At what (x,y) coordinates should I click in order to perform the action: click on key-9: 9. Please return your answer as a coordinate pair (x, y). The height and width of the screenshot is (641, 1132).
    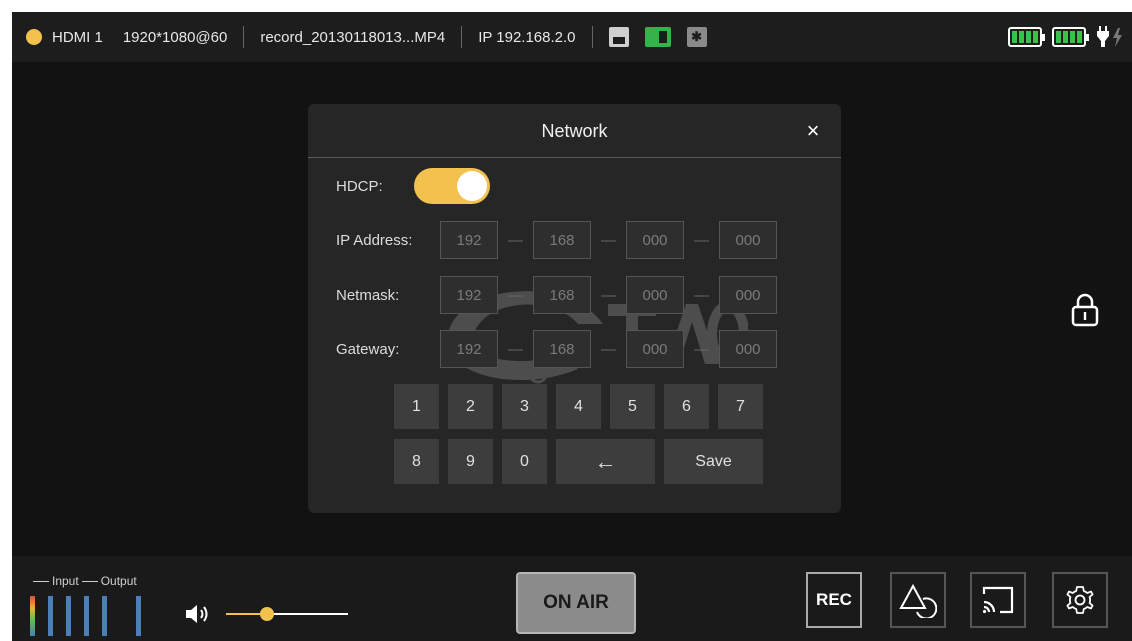
    Looking at the image, I should click on (470, 461).